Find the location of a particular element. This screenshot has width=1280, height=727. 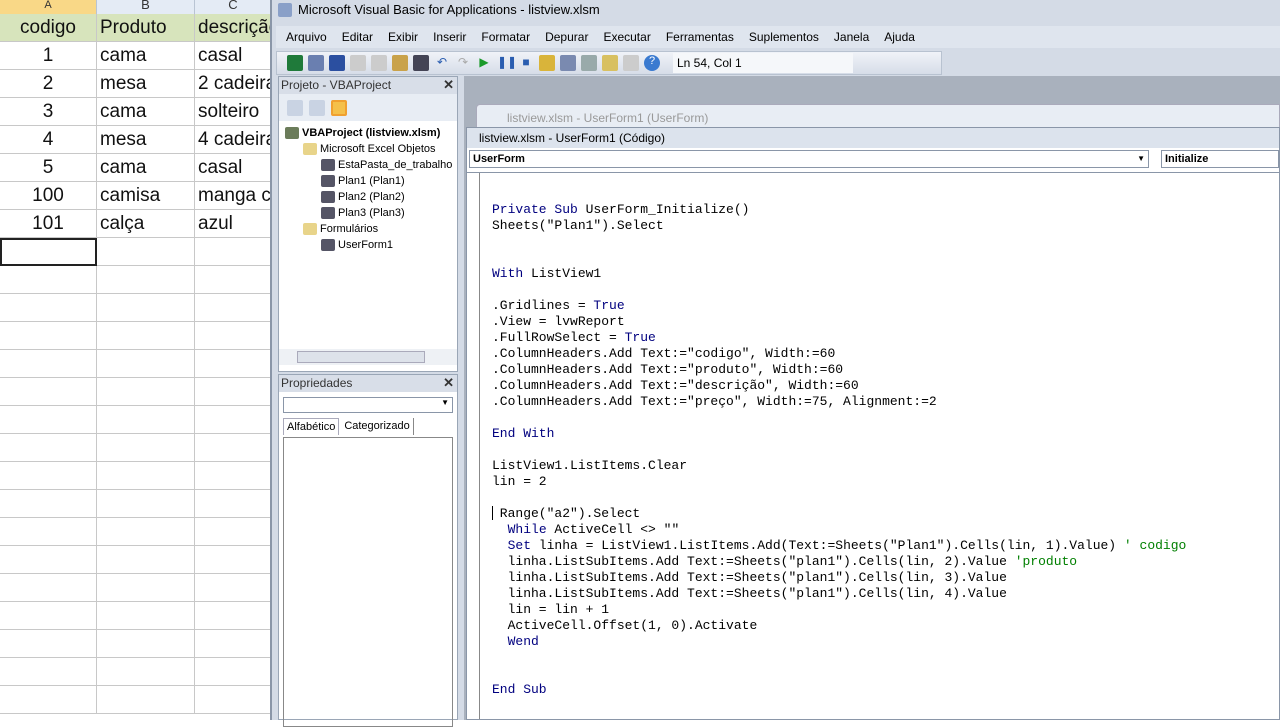

undo-icon: ↶ is located at coordinates (442, 63).